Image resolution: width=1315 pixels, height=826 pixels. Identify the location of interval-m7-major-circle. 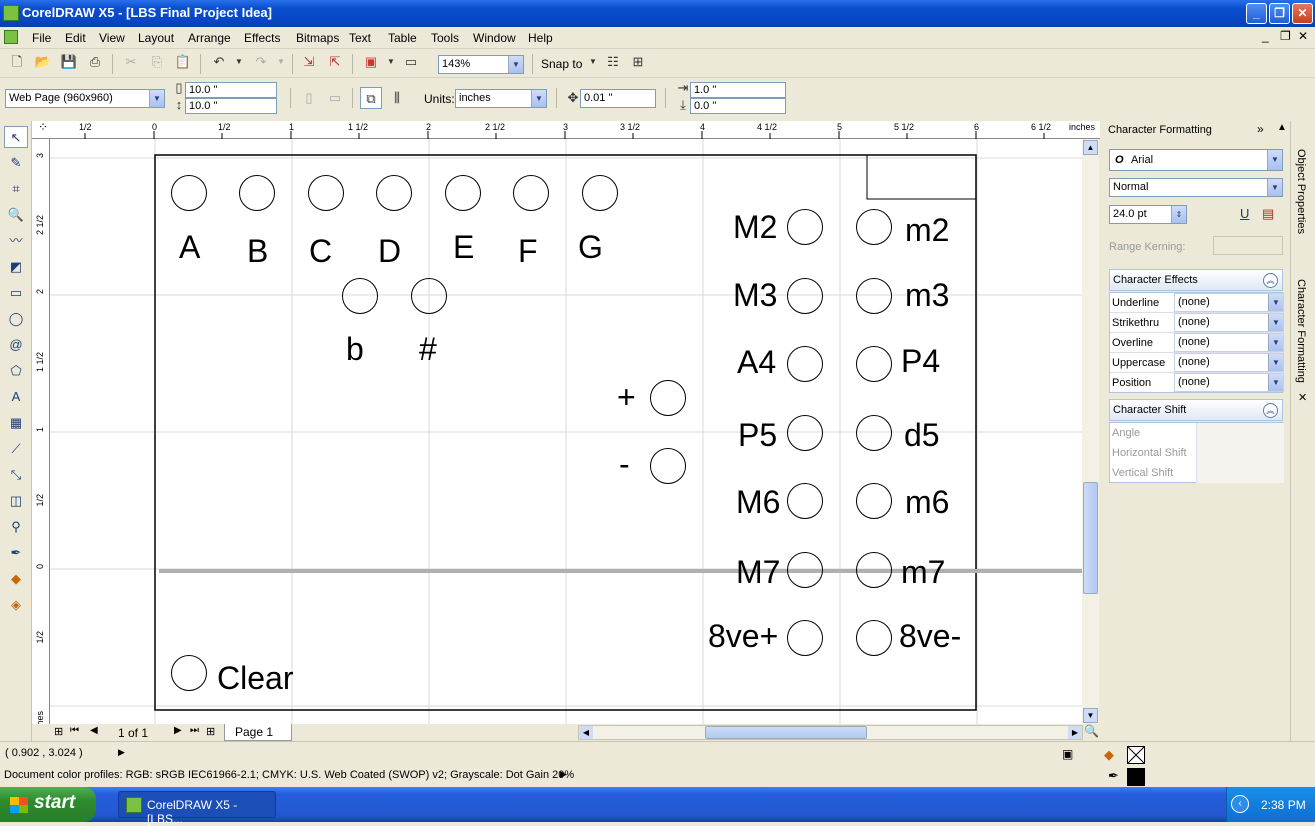
(805, 570).